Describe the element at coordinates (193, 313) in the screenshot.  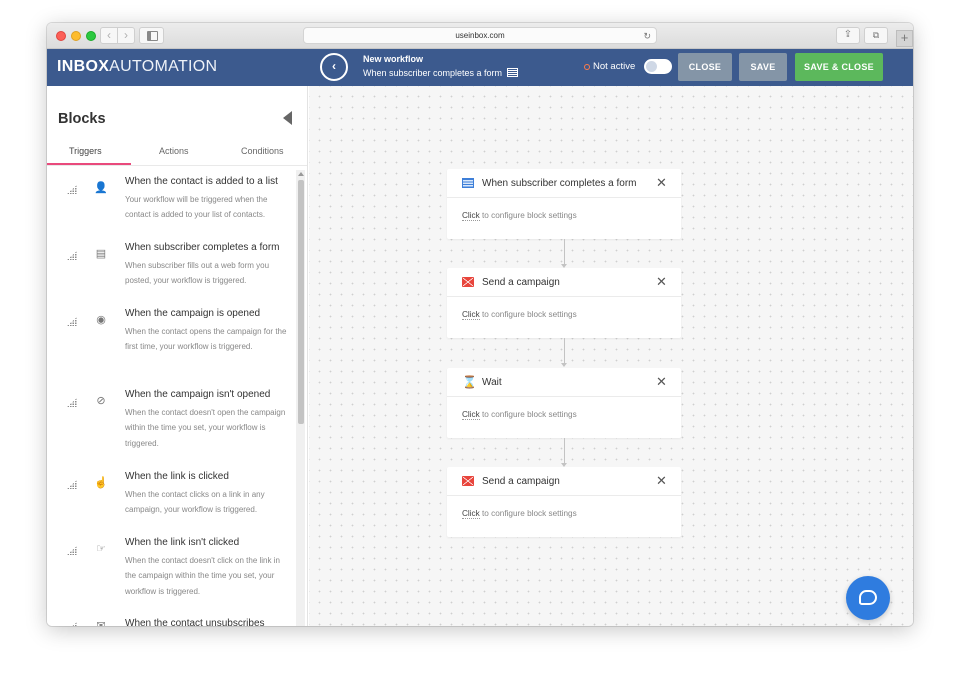
I see `trigger-title: When the campaign is opened` at that location.